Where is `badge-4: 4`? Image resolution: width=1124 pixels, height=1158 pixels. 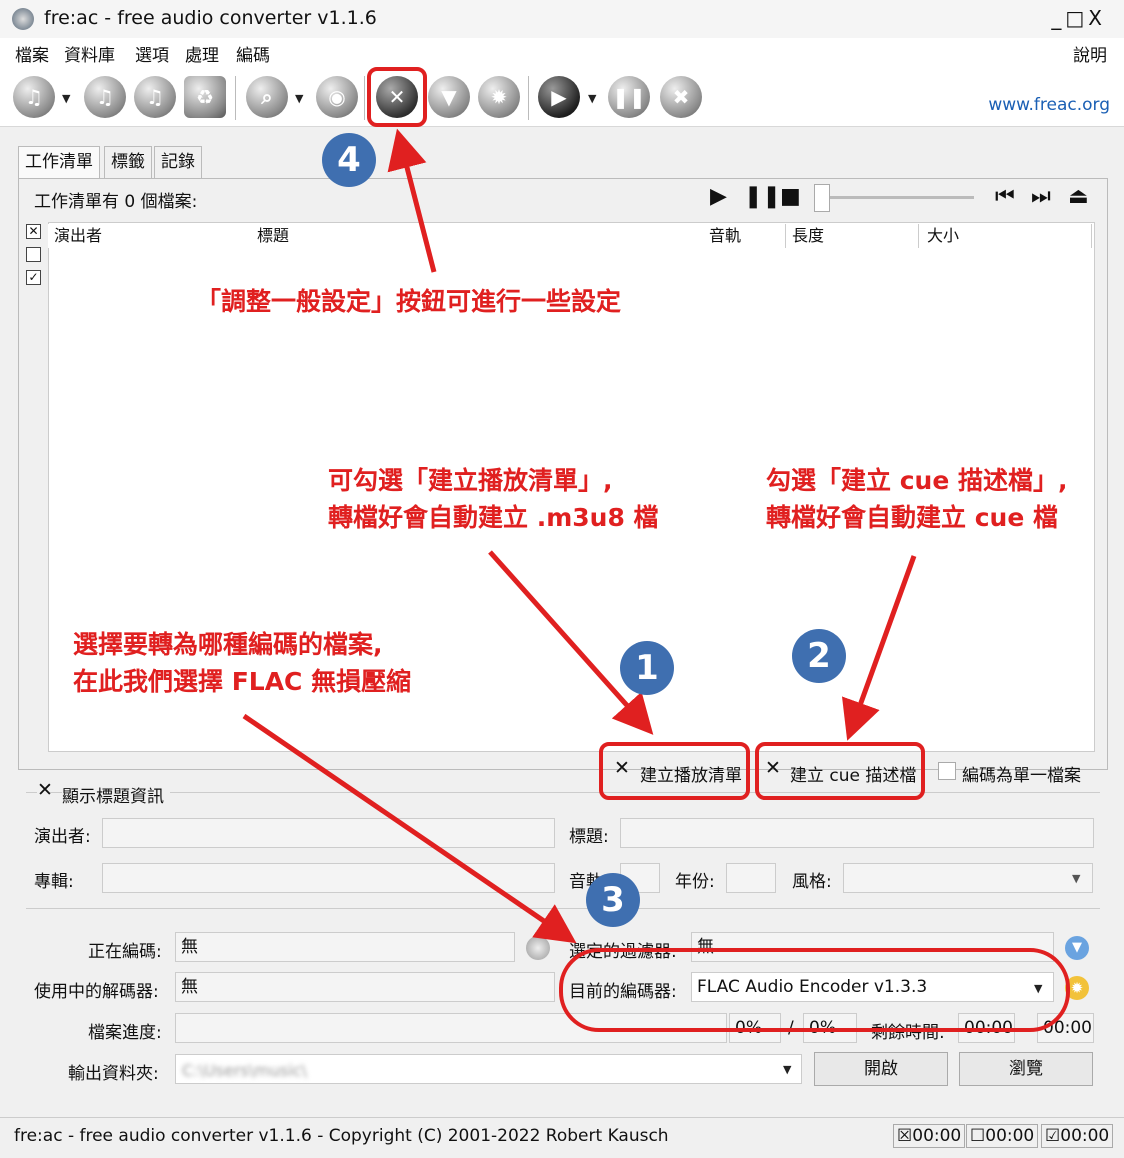
badge-4: 4 is located at coordinates (349, 160).